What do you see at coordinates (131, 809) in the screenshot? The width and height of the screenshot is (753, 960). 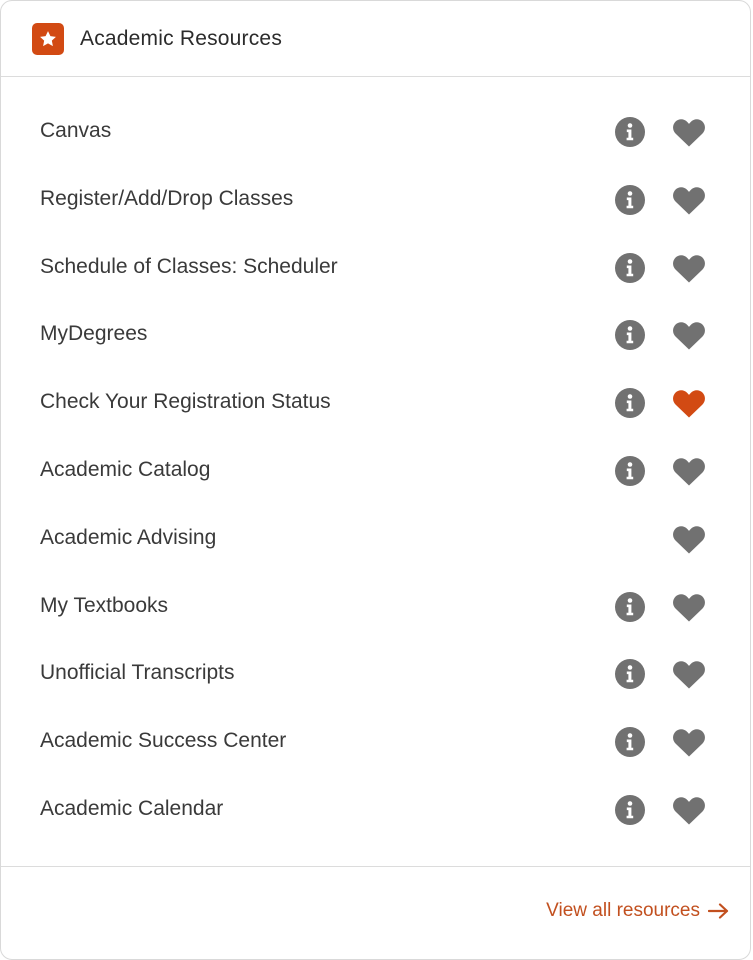 I see `resource-link: Academic Calendar` at bounding box center [131, 809].